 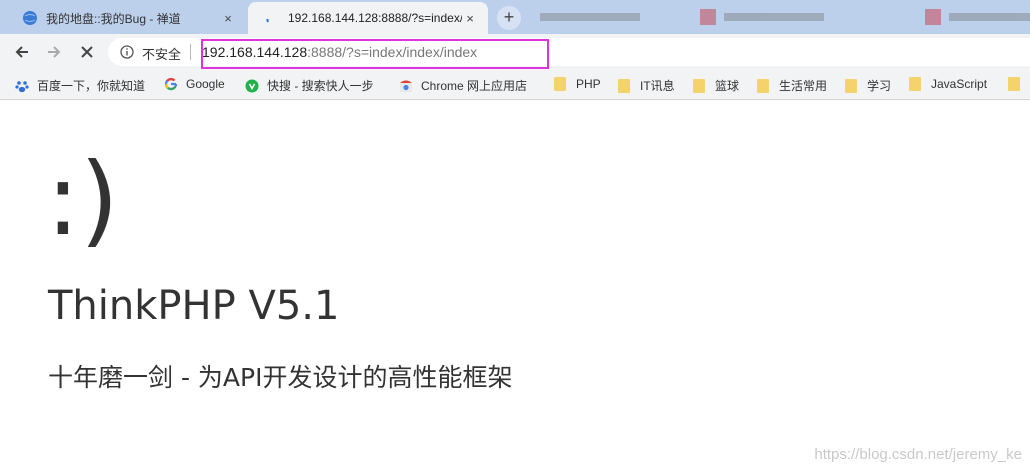 I want to click on bookmark-folder-basketball: 篮球, so click(x=716, y=85).